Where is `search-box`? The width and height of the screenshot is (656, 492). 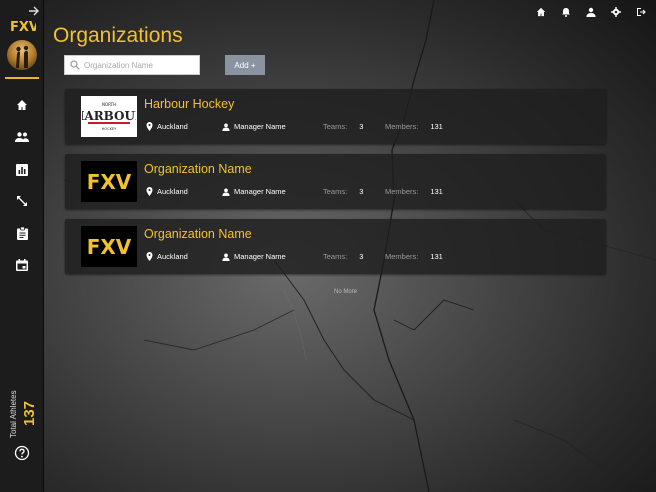 search-box is located at coordinates (132, 65).